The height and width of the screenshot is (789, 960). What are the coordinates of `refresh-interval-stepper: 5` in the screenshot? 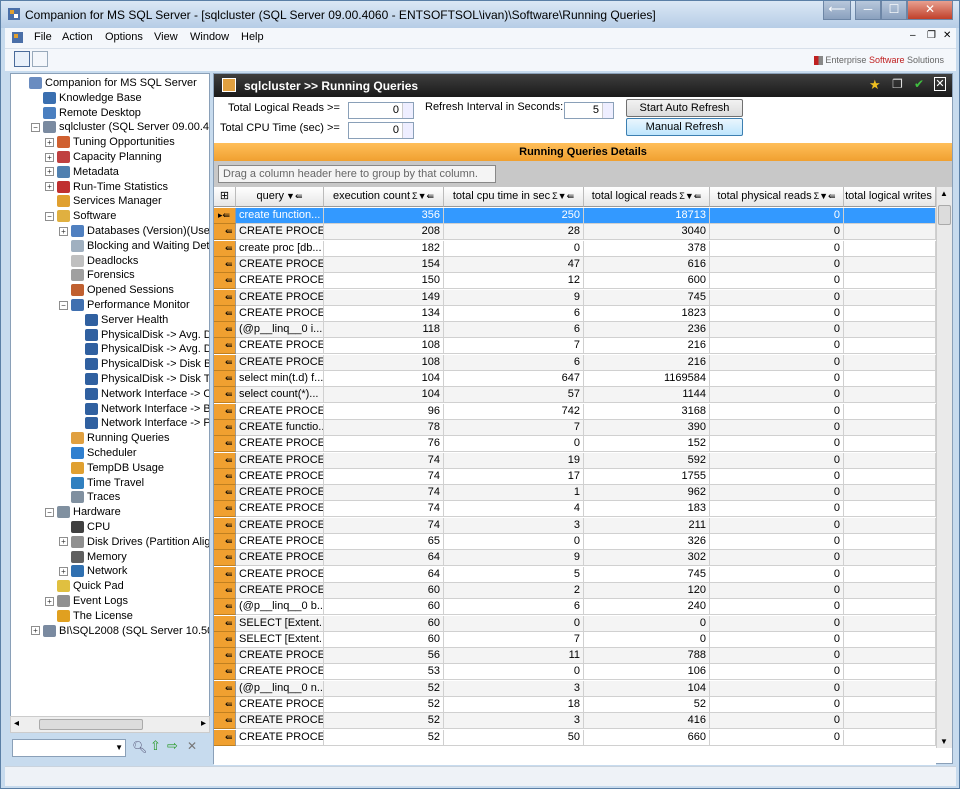 It's located at (589, 110).